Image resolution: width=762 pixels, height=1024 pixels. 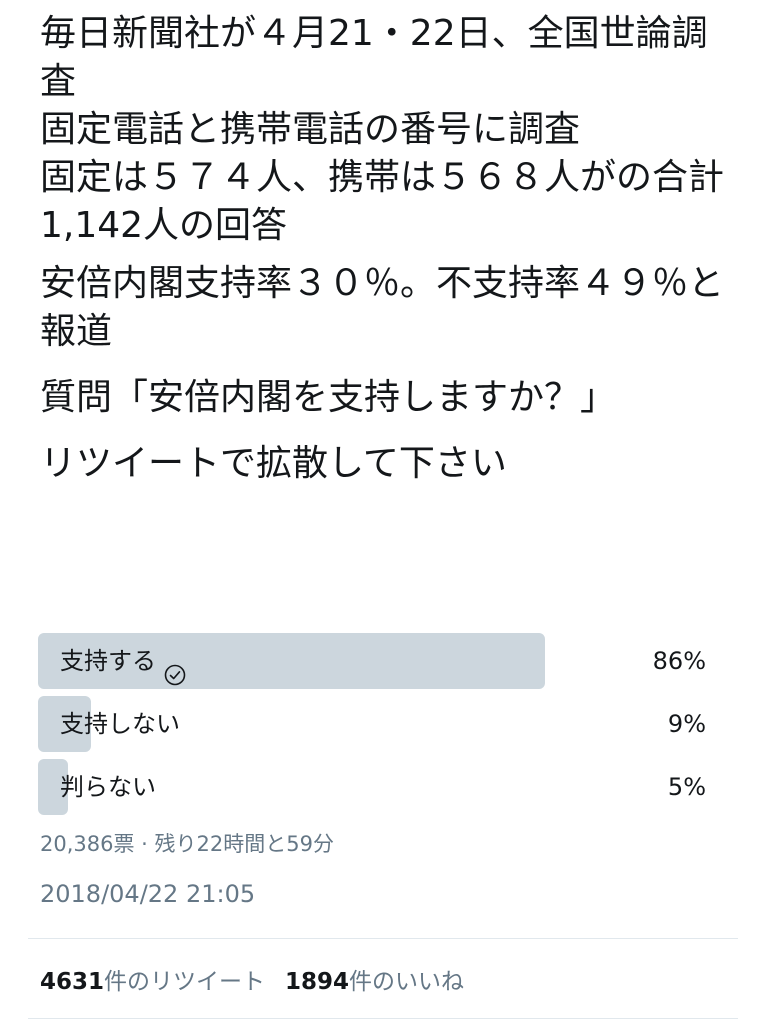 I want to click on poll-option-percent: 9%, so click(x=686, y=724).